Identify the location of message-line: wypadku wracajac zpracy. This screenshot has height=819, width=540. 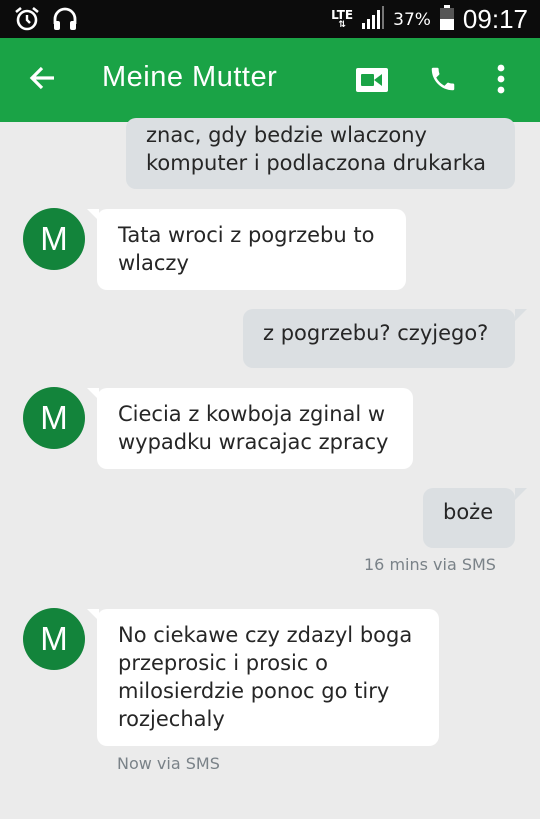
(253, 442).